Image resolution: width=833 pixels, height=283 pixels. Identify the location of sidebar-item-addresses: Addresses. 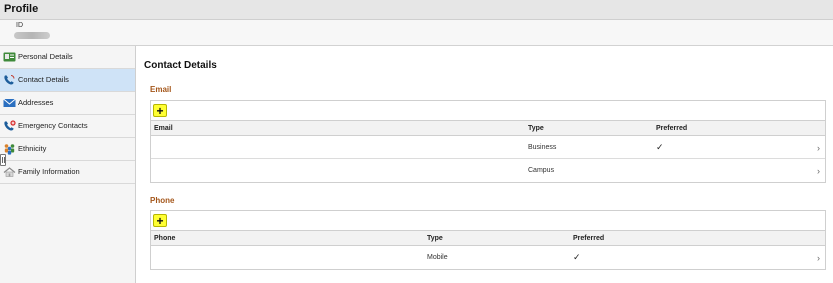
(67, 103).